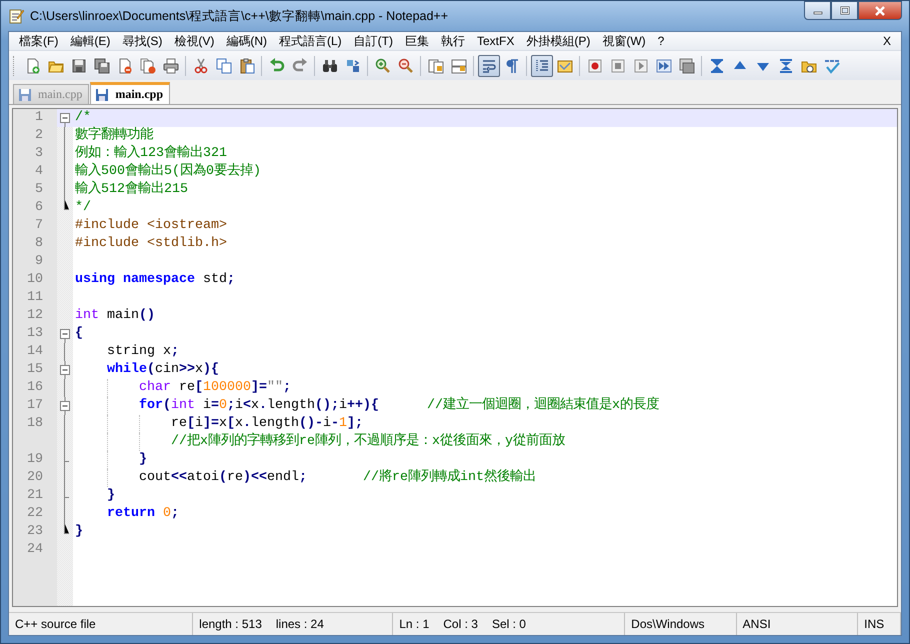 The height and width of the screenshot is (644, 910). What do you see at coordinates (300, 624) in the screenshot?
I see `status-text: lines : 24` at bounding box center [300, 624].